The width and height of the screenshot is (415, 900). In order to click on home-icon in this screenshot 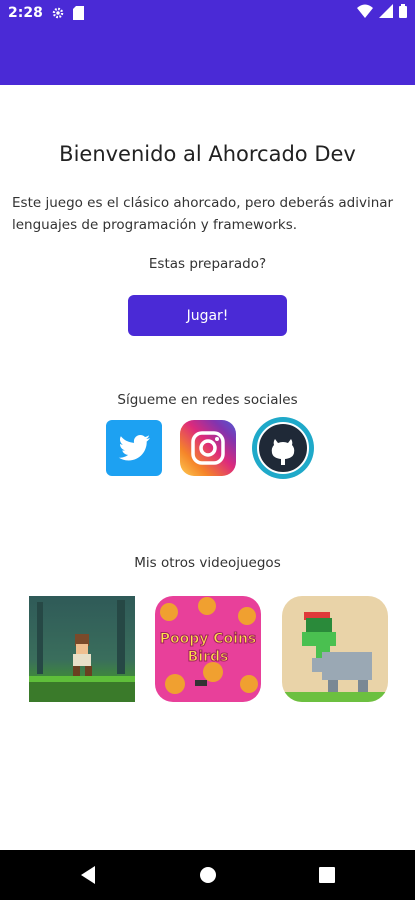, I will do `click(208, 877)`.